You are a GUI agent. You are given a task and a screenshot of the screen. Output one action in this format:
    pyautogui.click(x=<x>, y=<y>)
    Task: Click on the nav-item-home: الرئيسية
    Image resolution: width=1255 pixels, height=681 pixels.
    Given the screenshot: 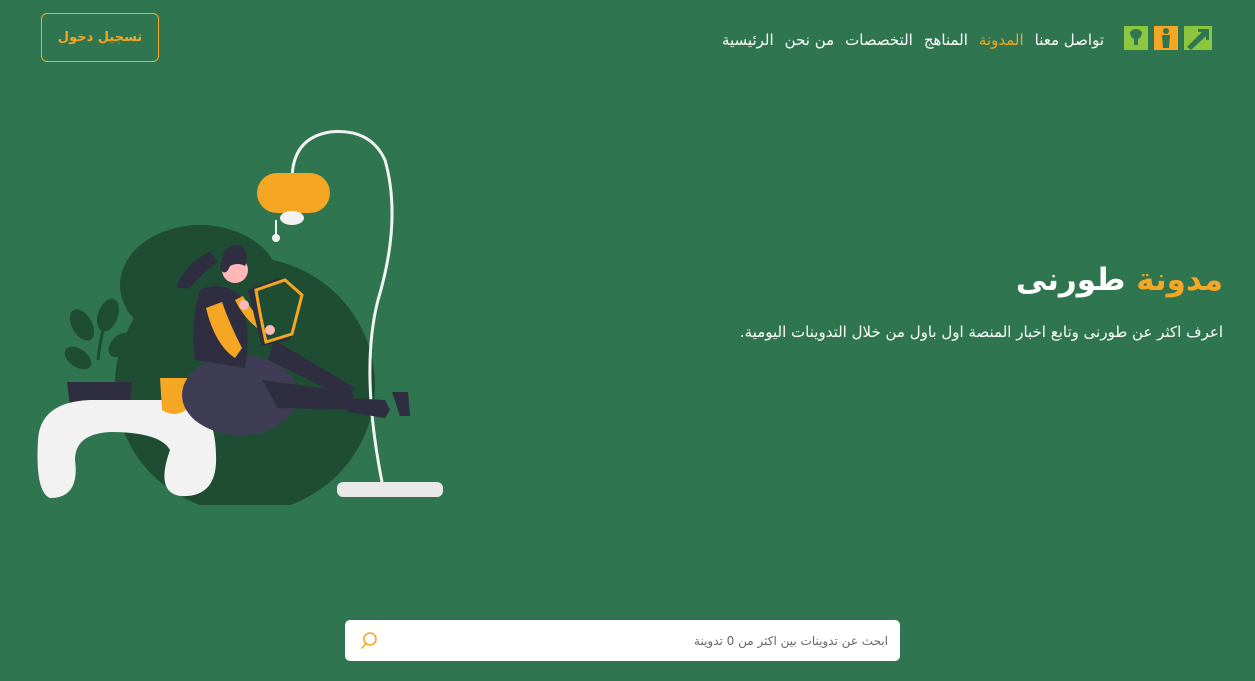 What is the action you would take?
    pyautogui.click(x=748, y=40)
    